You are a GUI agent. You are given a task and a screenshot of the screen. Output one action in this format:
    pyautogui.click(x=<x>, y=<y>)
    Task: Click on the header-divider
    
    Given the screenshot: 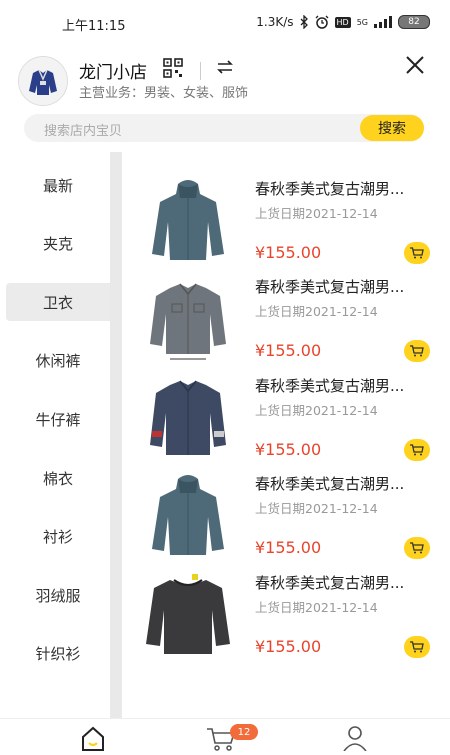 What is the action you would take?
    pyautogui.click(x=200, y=71)
    